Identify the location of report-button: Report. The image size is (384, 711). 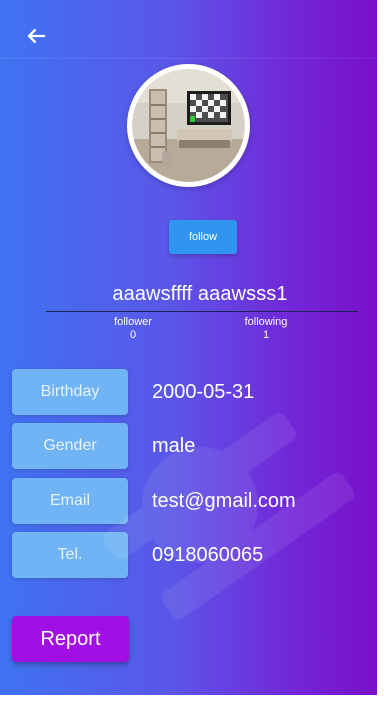
(70, 639).